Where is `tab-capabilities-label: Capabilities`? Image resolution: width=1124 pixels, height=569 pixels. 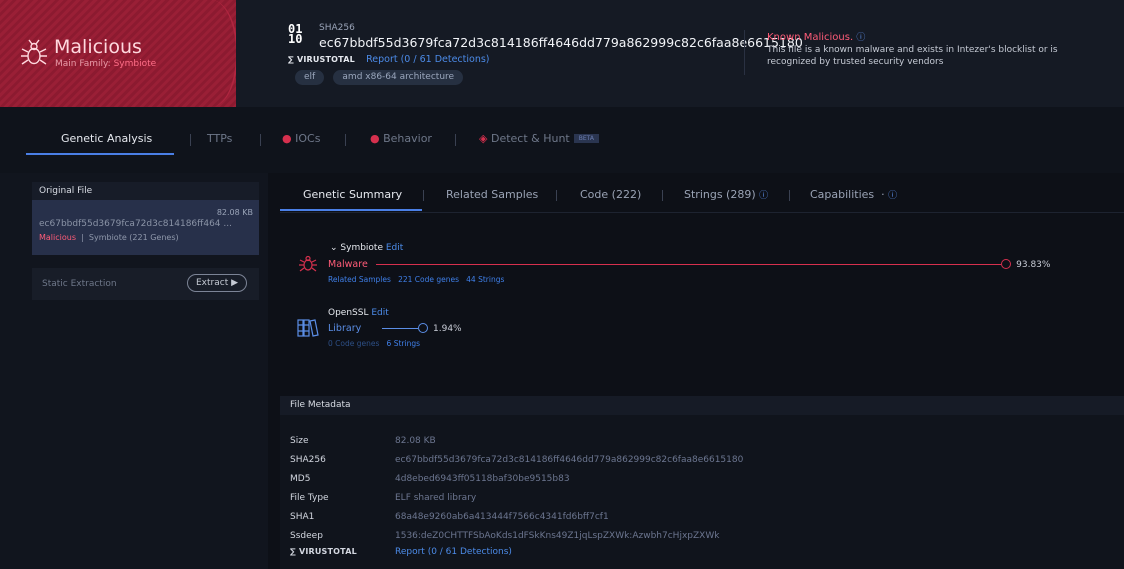
tab-capabilities-label: Capabilities is located at coordinates (842, 194).